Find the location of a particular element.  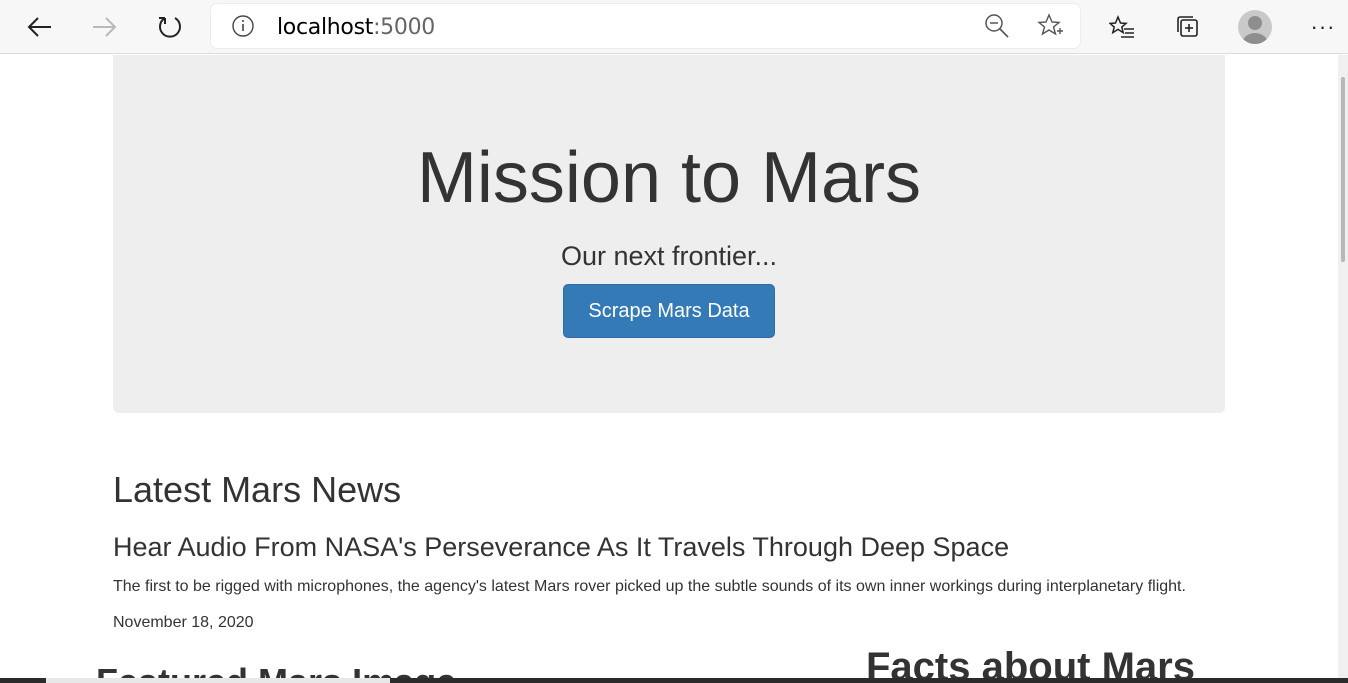

taskbar-segment is located at coordinates (218, 680).